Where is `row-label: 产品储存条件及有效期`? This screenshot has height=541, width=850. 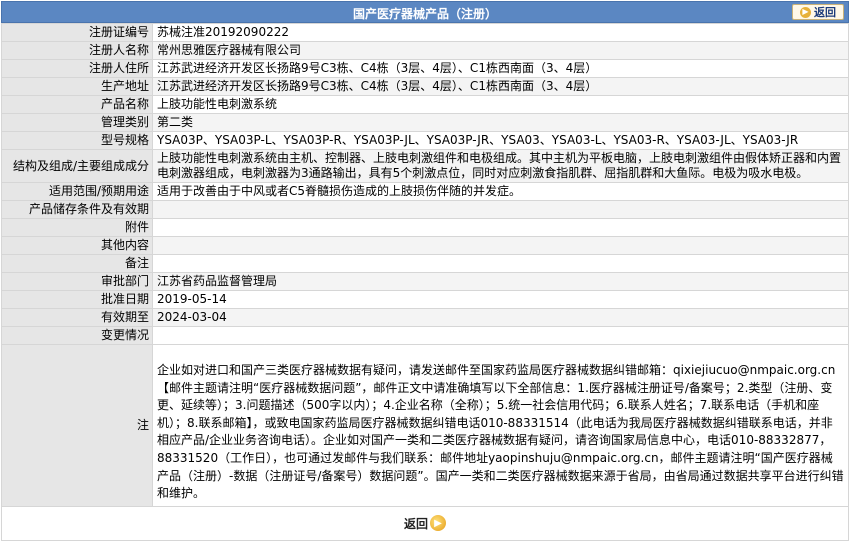 row-label: 产品储存条件及有效期 is located at coordinates (77, 209).